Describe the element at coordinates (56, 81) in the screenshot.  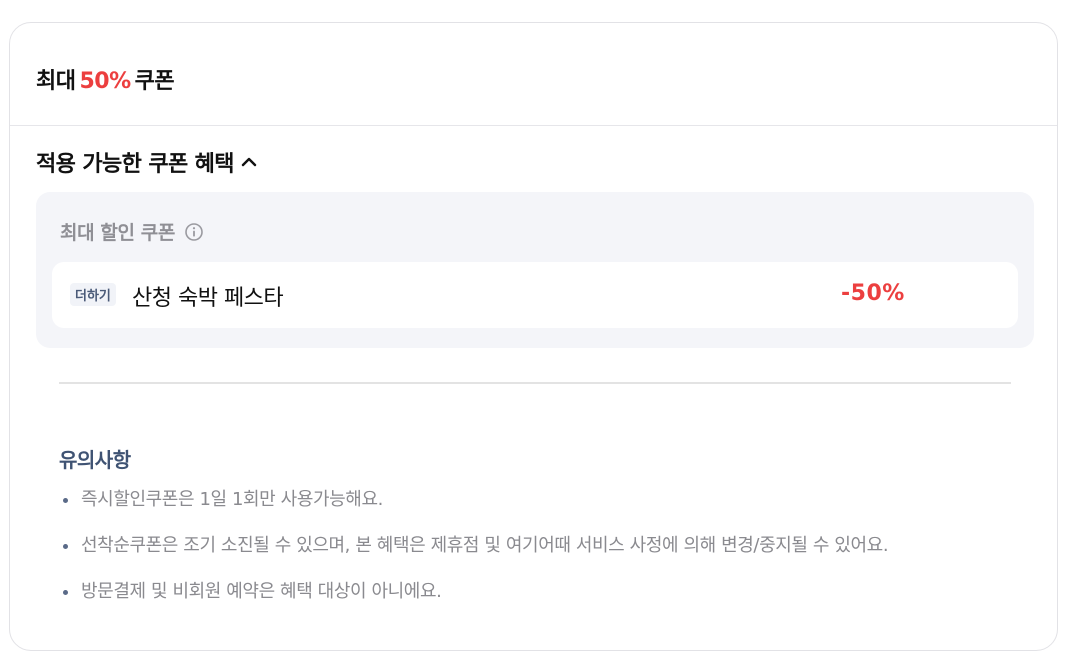
I see `title-prefix: 최대` at that location.